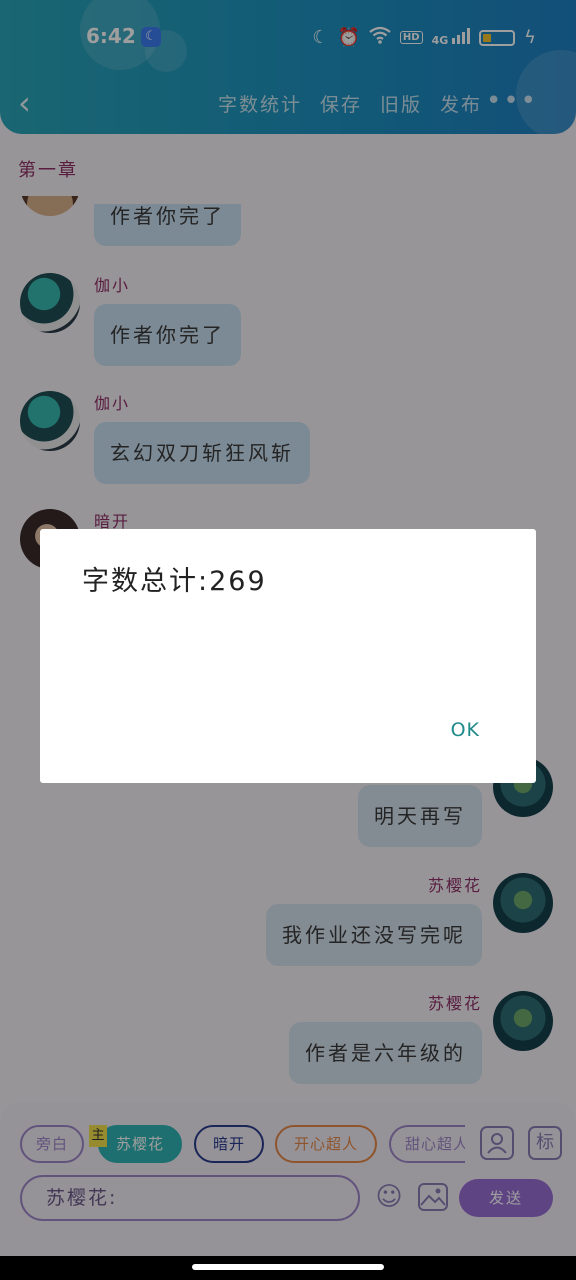 This screenshot has height=1280, width=576. I want to click on dialog-message: 字数总计:269, so click(174, 581).